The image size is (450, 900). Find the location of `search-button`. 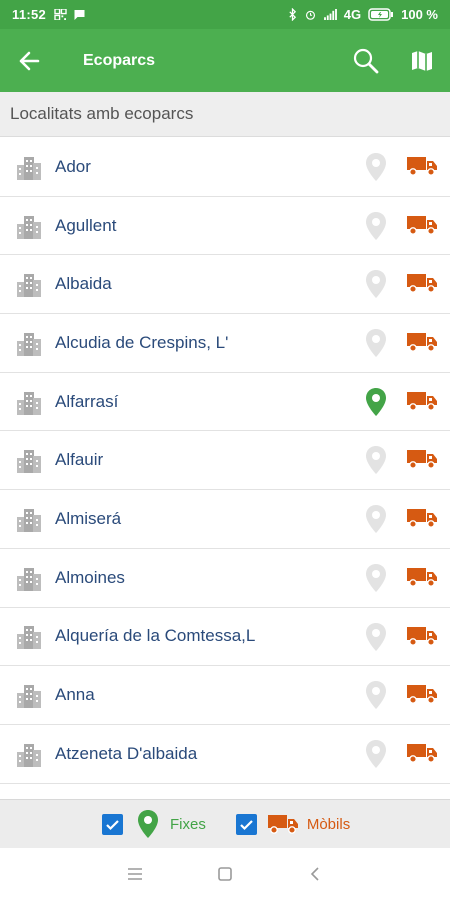

search-button is located at coordinates (366, 60).